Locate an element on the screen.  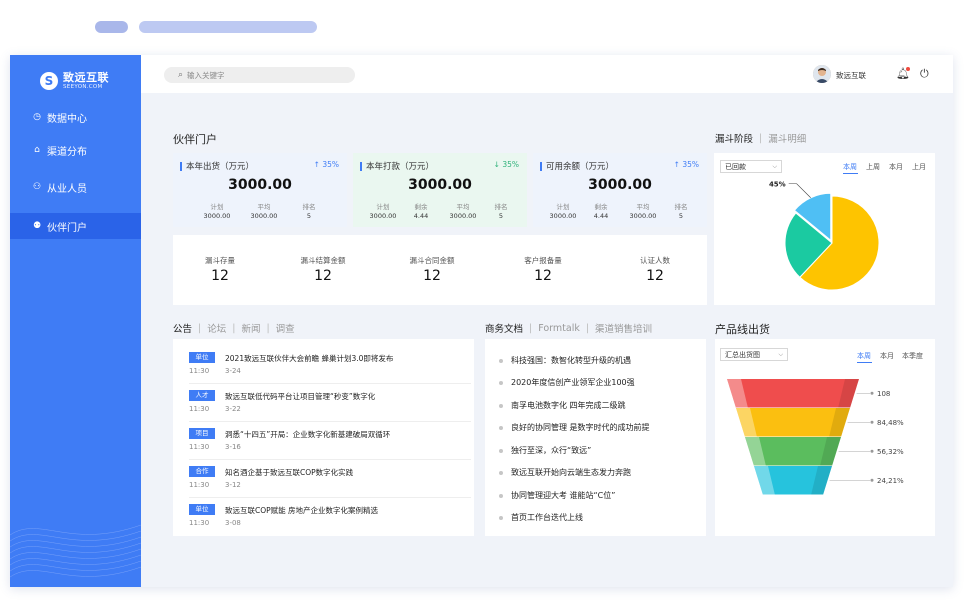
tab-business-docs: 商务文档 is located at coordinates (504, 328).